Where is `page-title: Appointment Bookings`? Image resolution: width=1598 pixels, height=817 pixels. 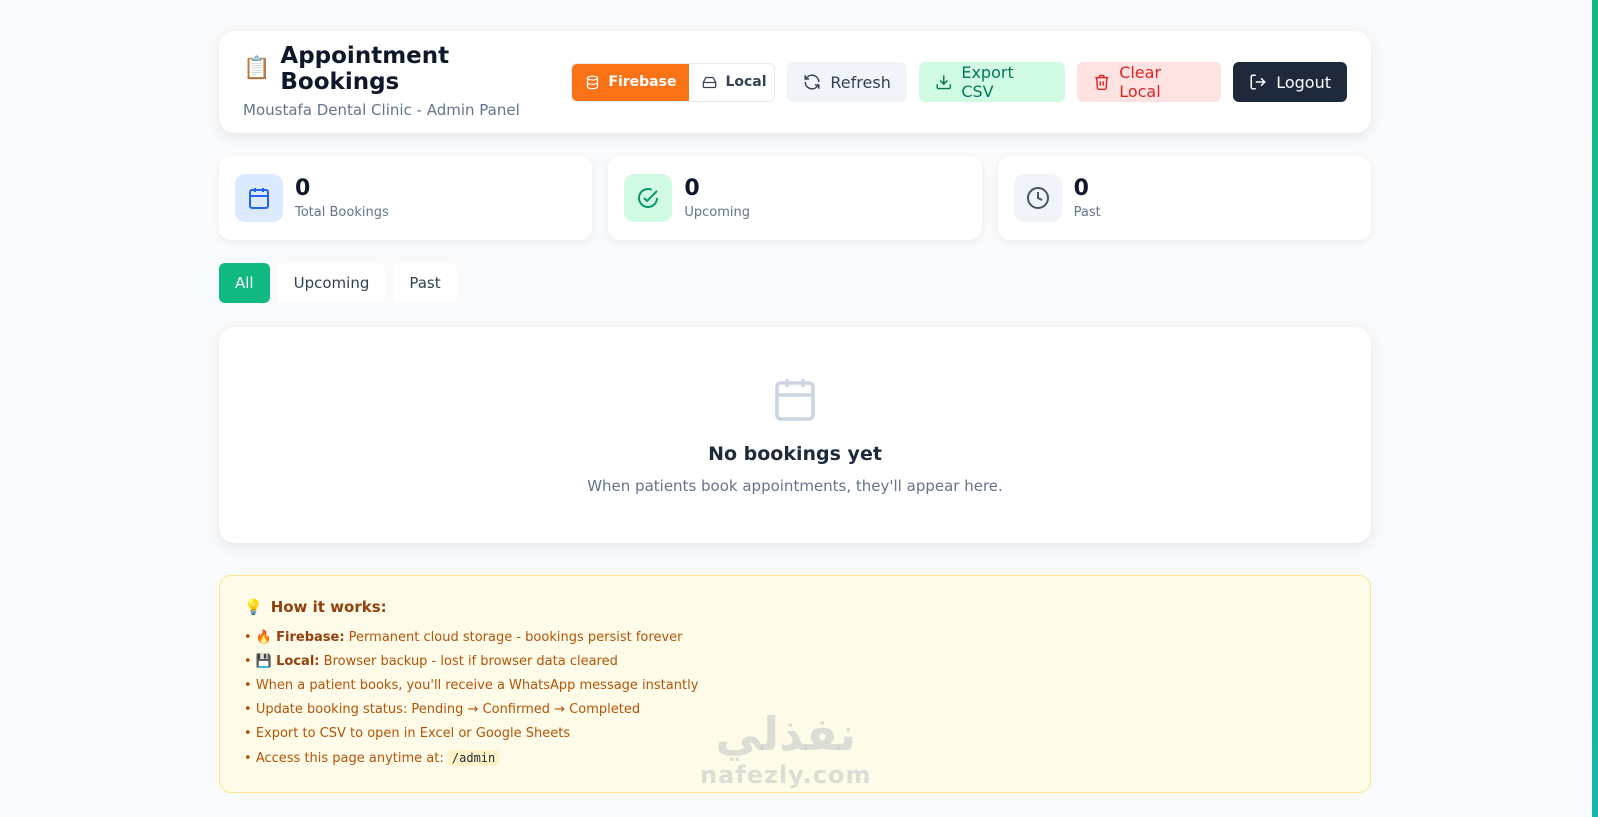 page-title: Appointment Bookings is located at coordinates (365, 69).